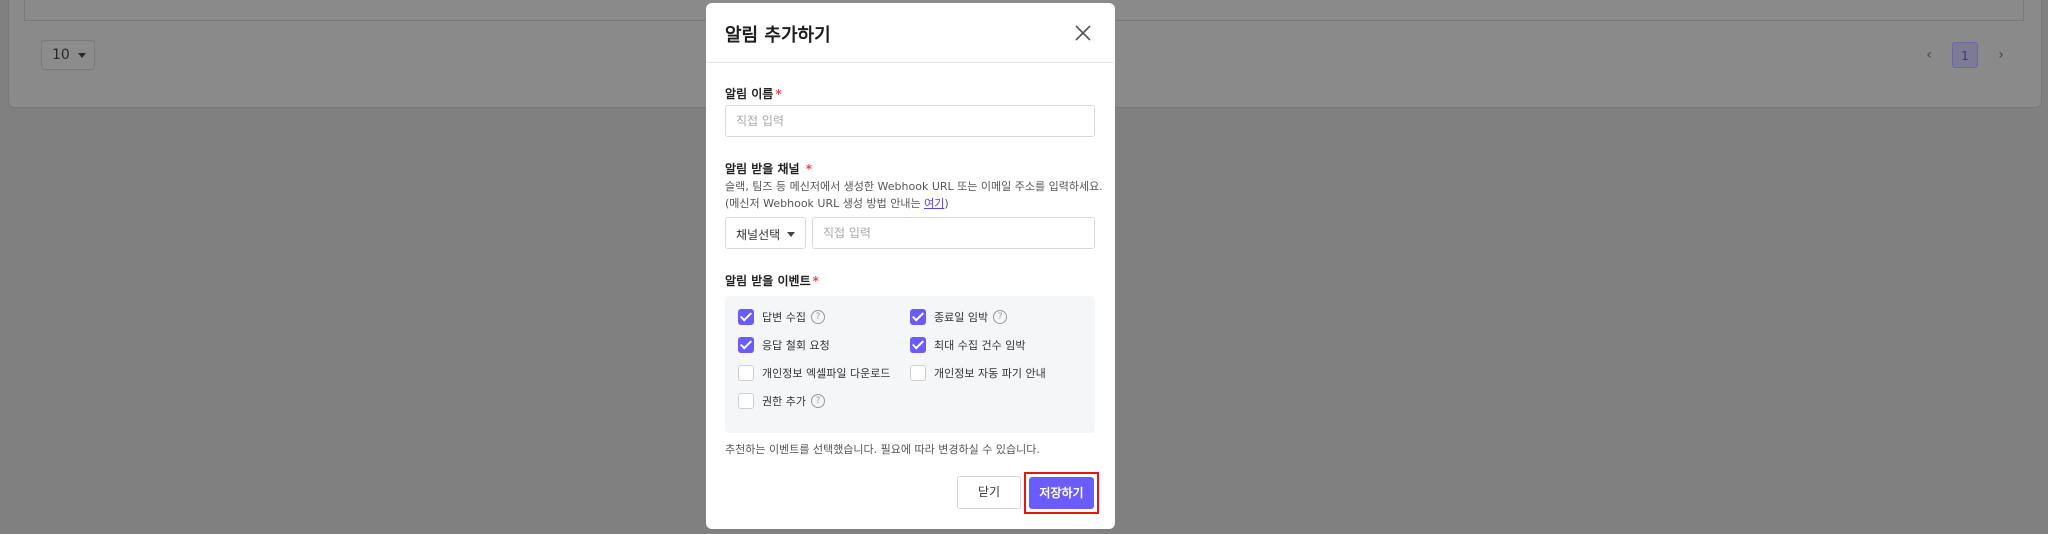  I want to click on channel-help-text-2: (메신저 Webhook URL 생성 방법 안내는 여기), so click(837, 203).